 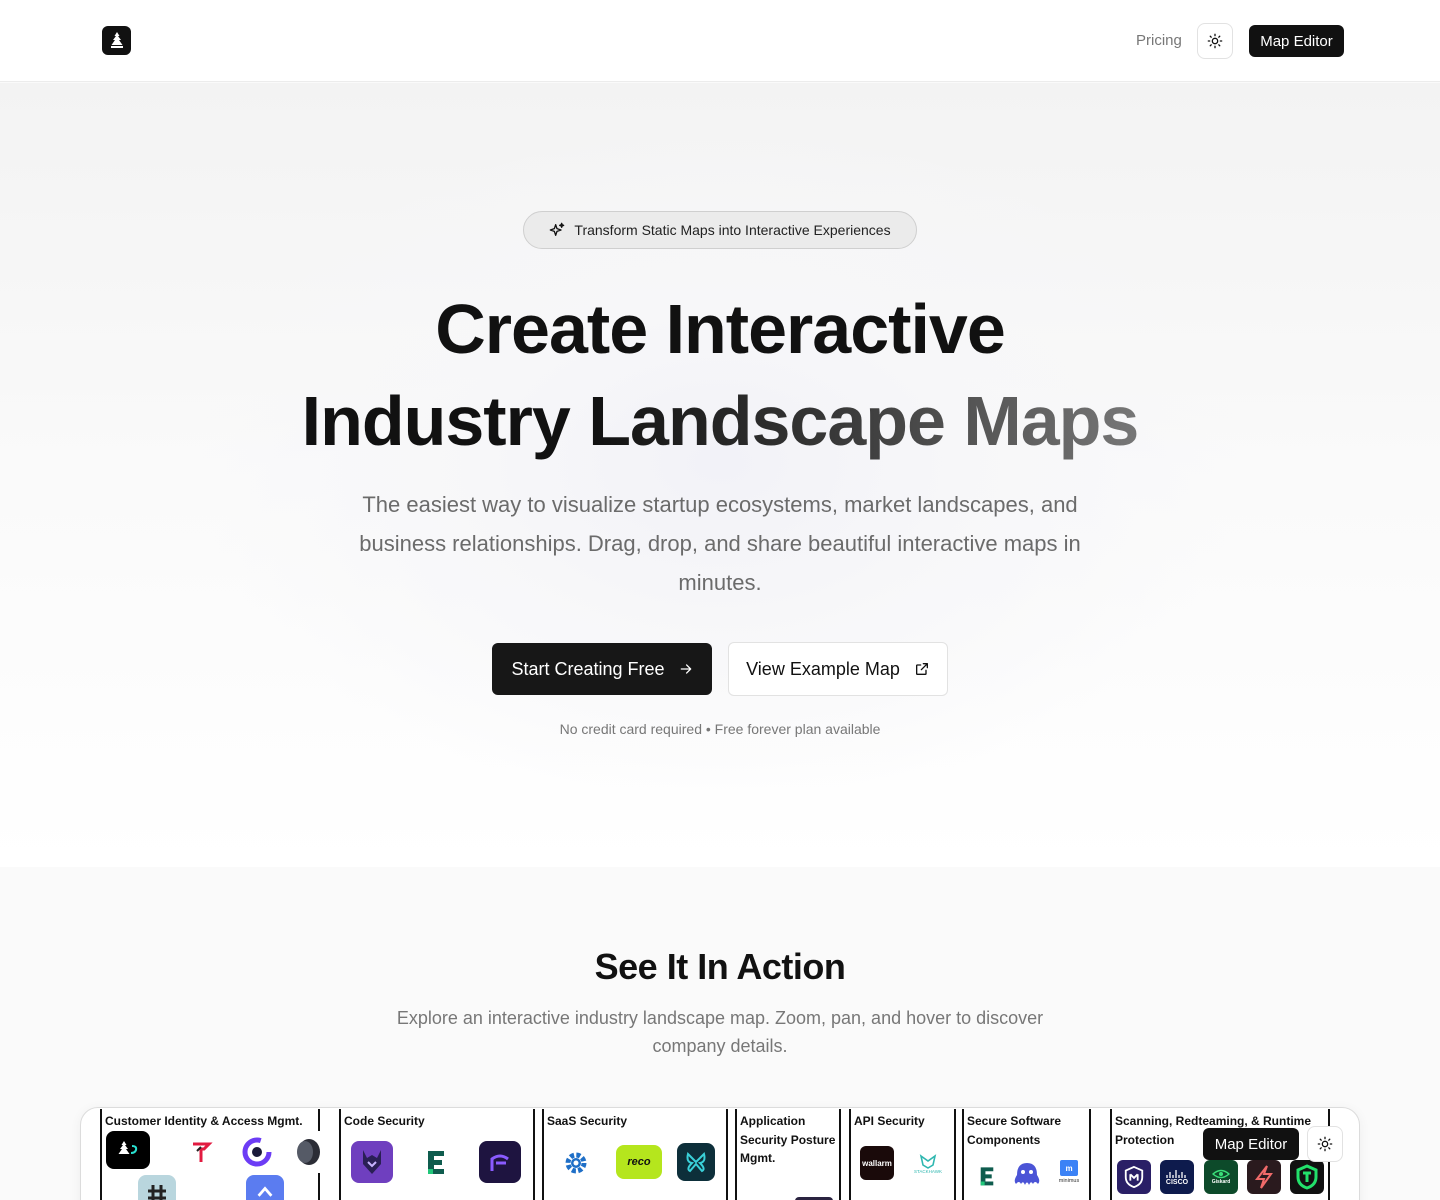 I want to click on eye-logo-icon, so click(x=1221, y=1174).